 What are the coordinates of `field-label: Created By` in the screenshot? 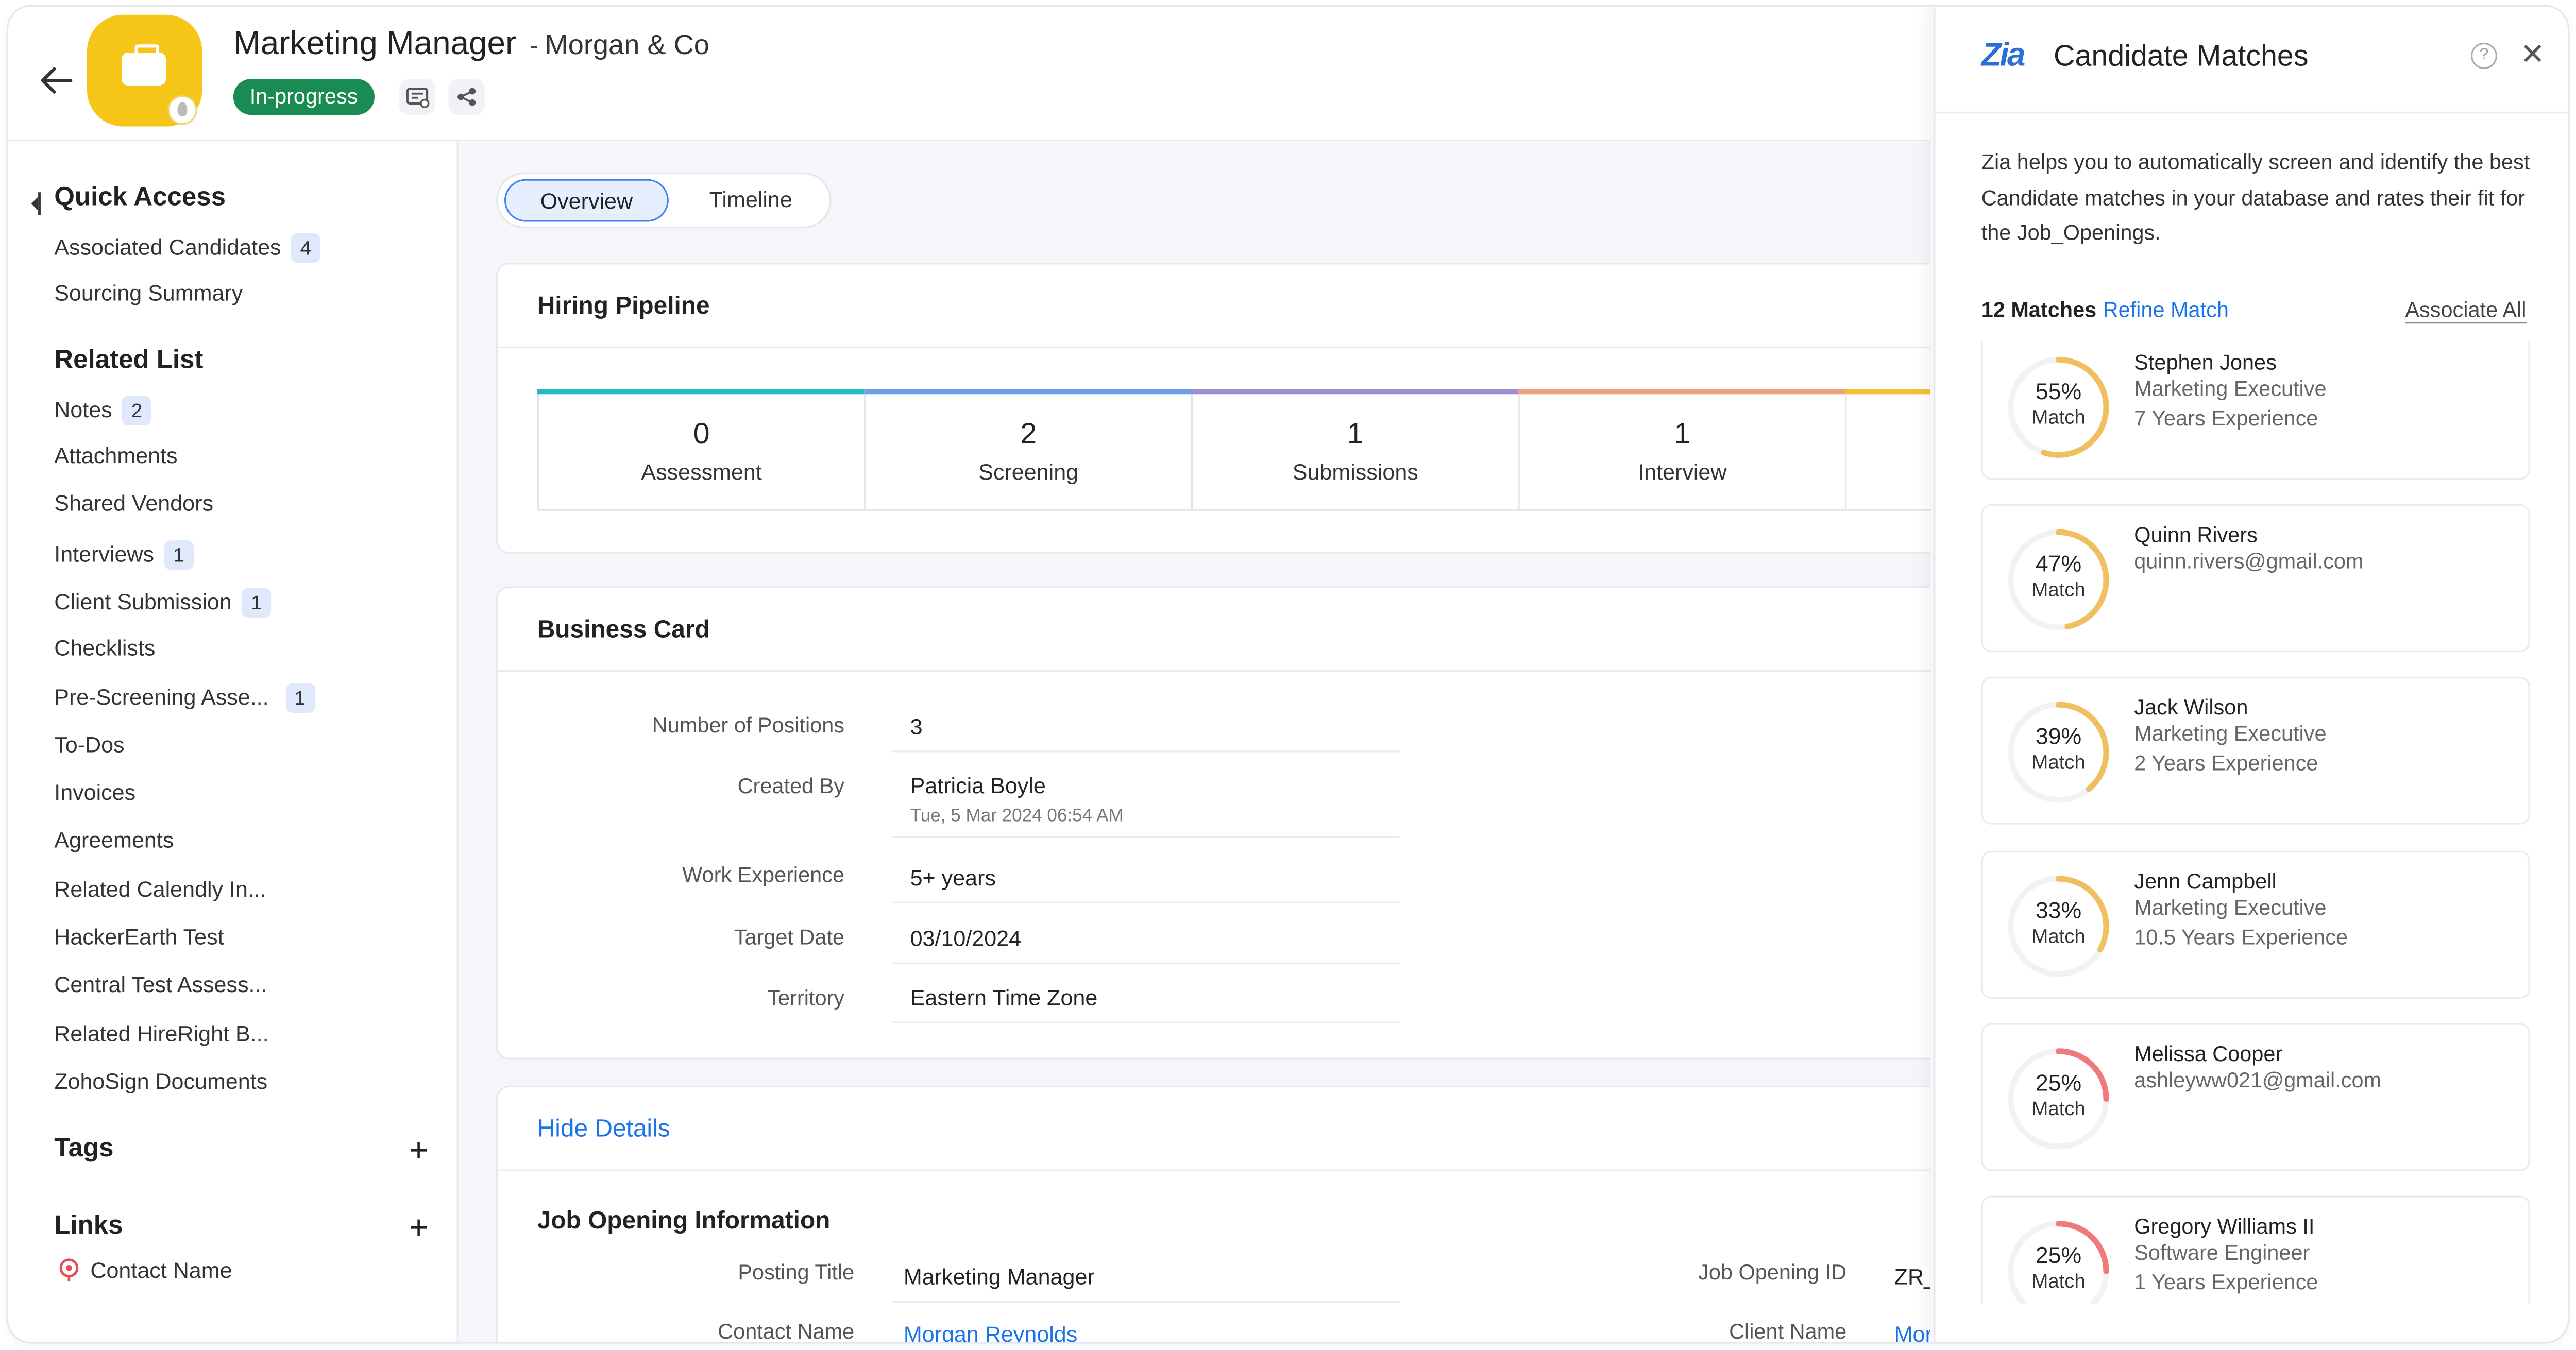 It's located at (791, 786).